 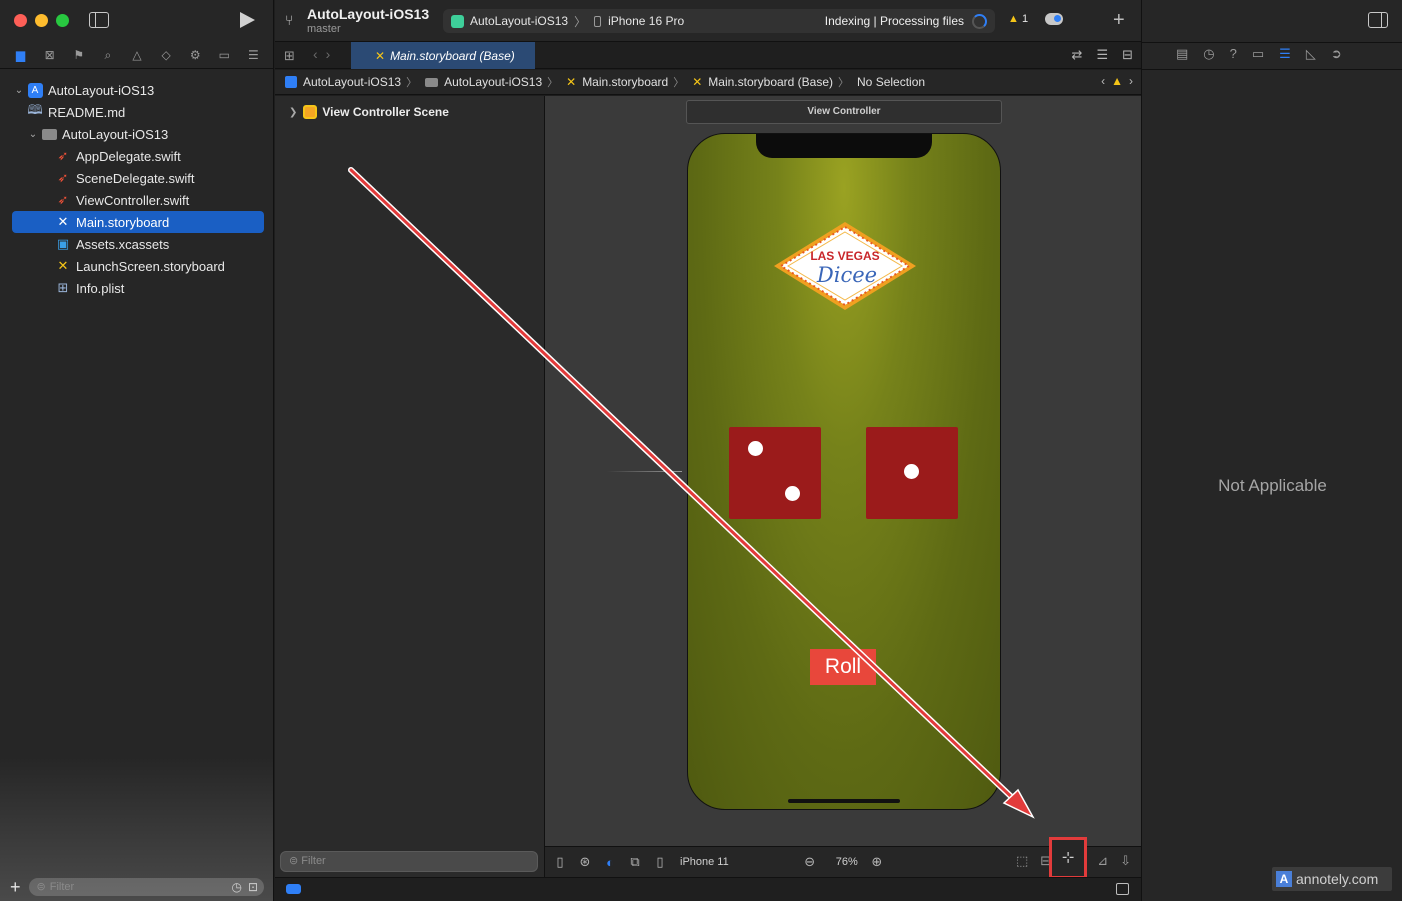 What do you see at coordinates (50, 55) in the screenshot?
I see `source-control-icon: ⊠` at bounding box center [50, 55].